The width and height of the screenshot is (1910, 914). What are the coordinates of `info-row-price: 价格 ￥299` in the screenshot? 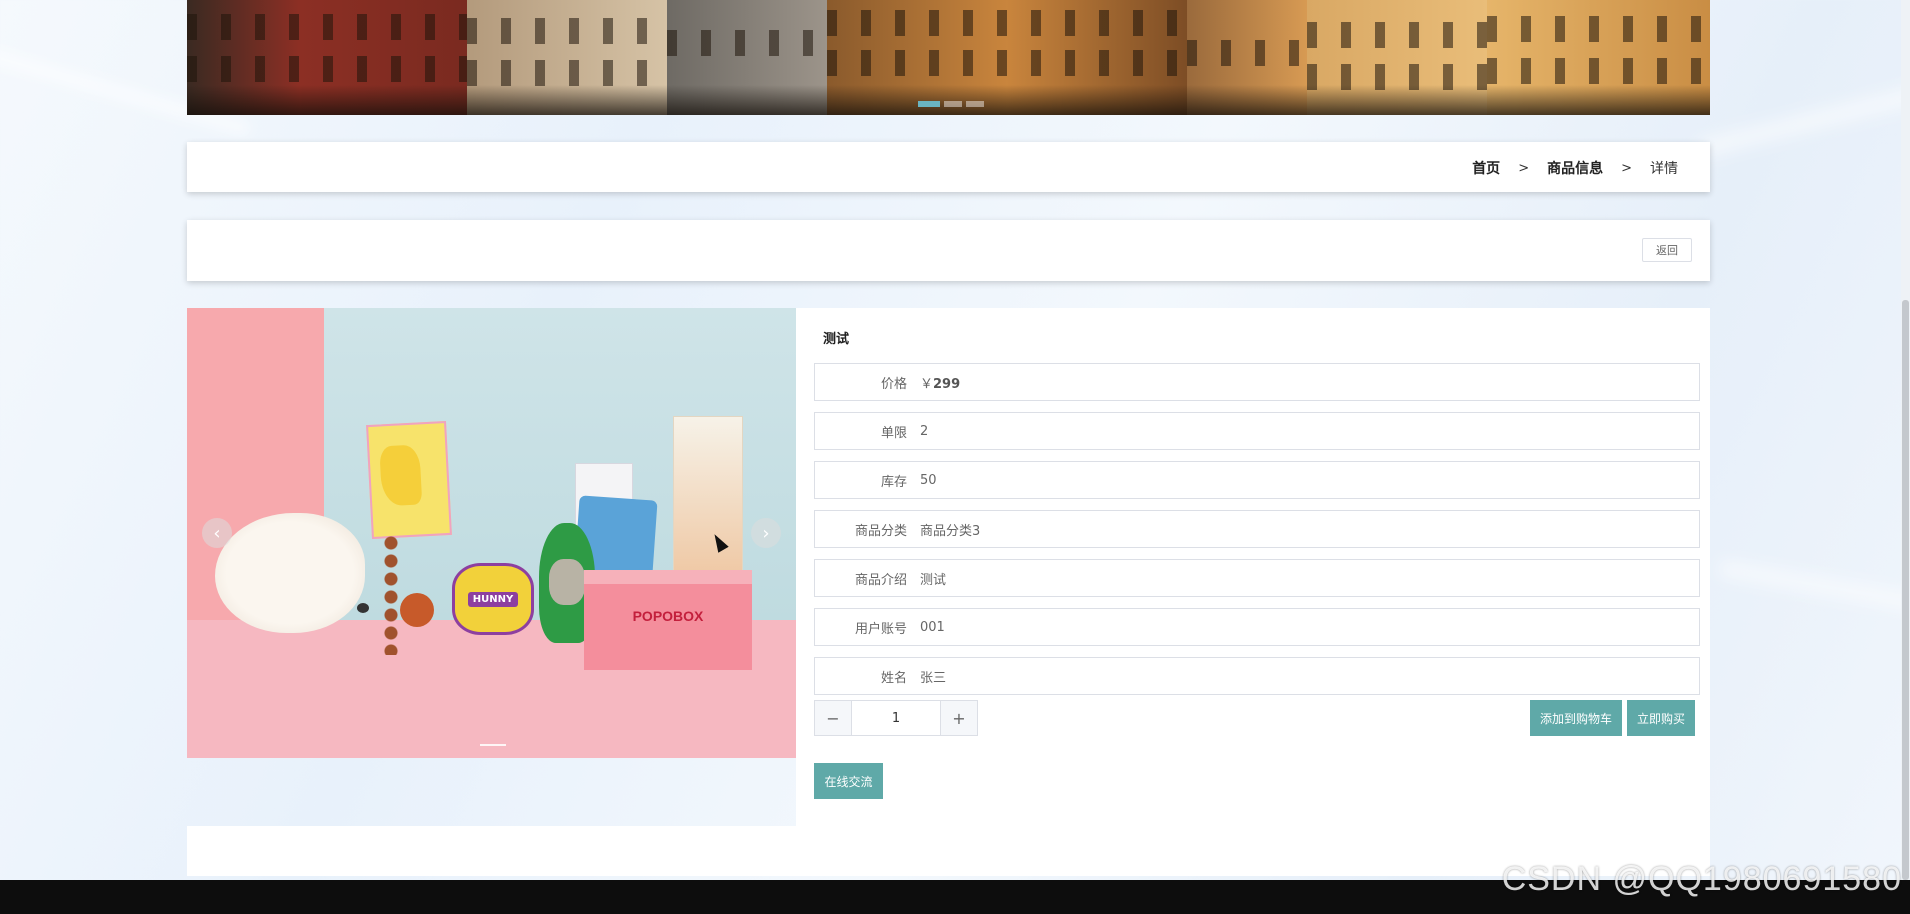 It's located at (1257, 382).